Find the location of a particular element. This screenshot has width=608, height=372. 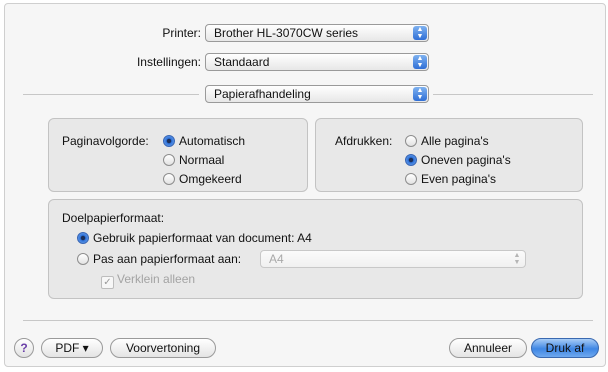

scale-down-only-checkbox: ✓ Verklein alleen is located at coordinates (148, 280).